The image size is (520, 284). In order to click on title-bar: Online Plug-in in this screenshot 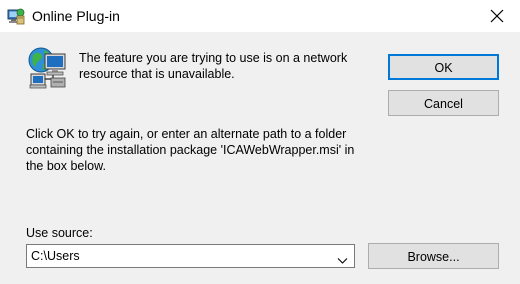, I will do `click(260, 16)`.